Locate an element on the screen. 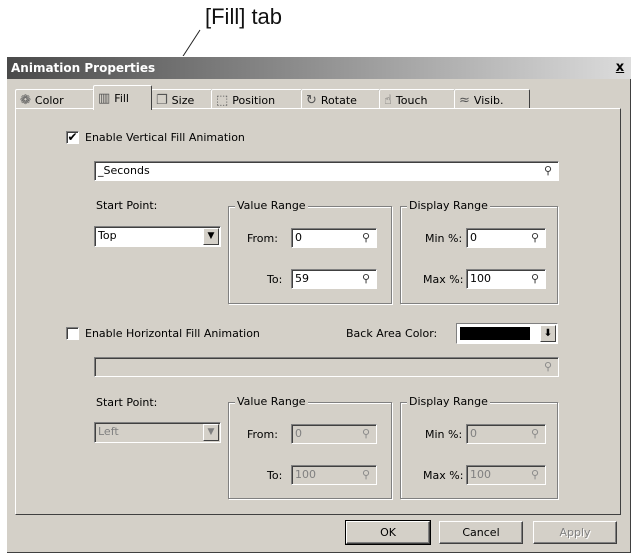  vertical-max-field: 100 ⚲ is located at coordinates (506, 279).